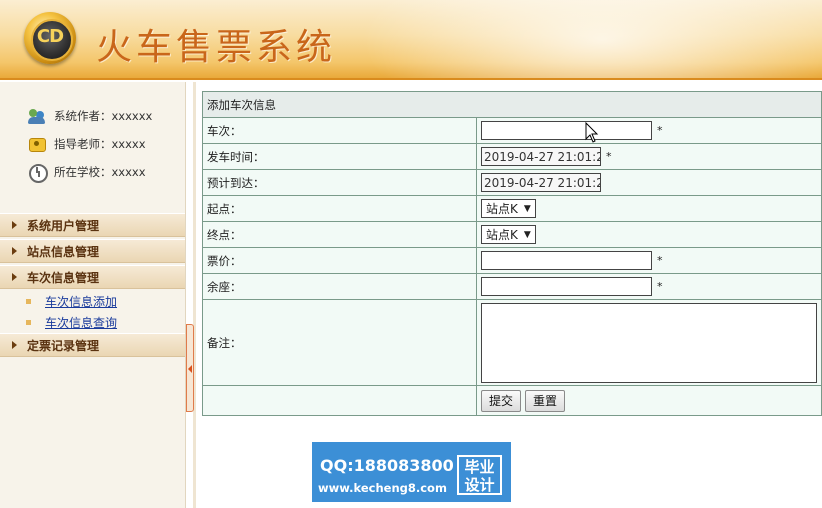 This screenshot has height=508, width=822. What do you see at coordinates (566, 130) in the screenshot?
I see `train-no-input` at bounding box center [566, 130].